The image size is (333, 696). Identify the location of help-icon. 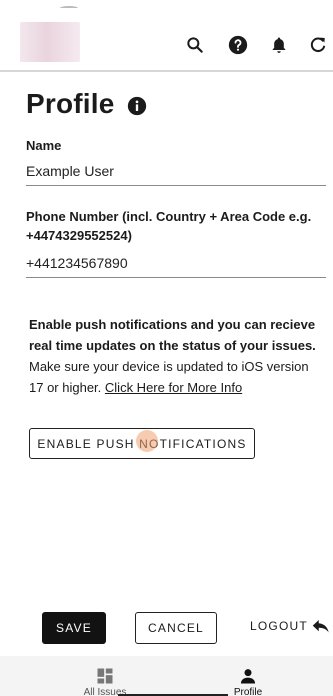
(238, 45).